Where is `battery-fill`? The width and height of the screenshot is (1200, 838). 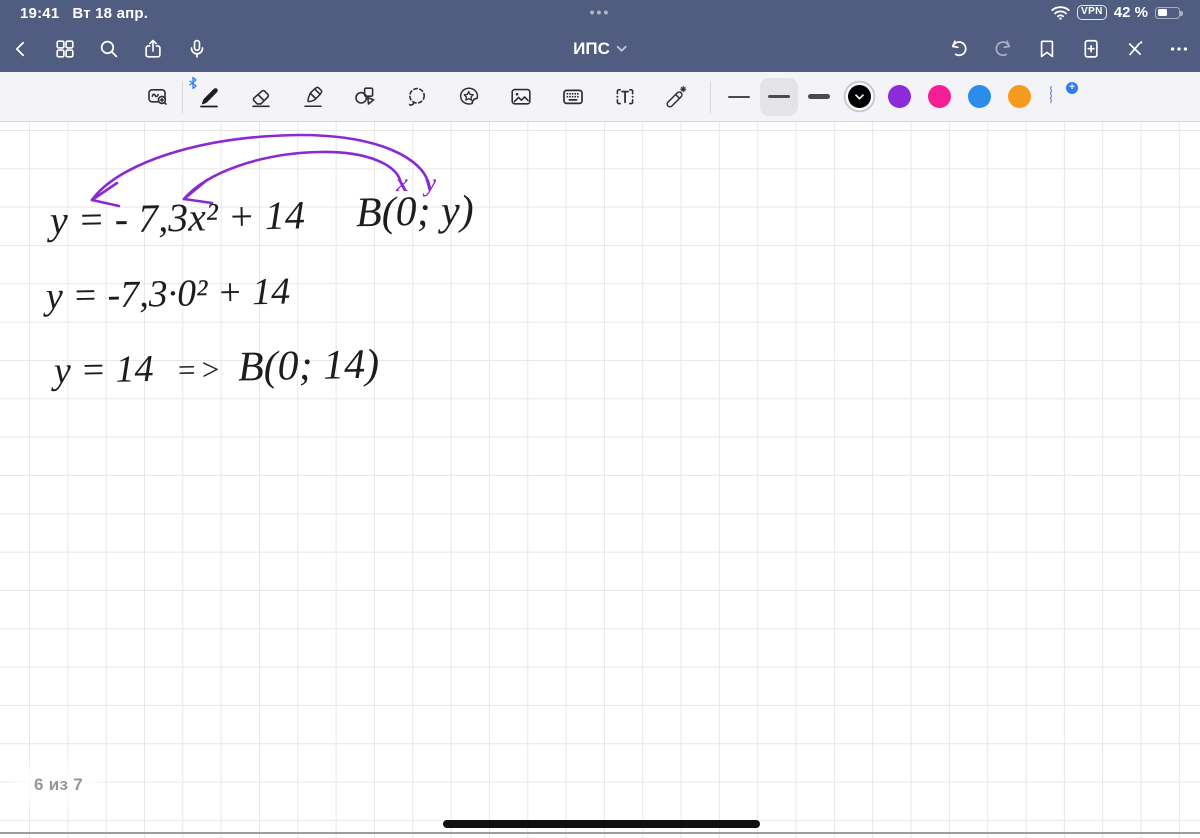
battery-fill is located at coordinates (1162, 12).